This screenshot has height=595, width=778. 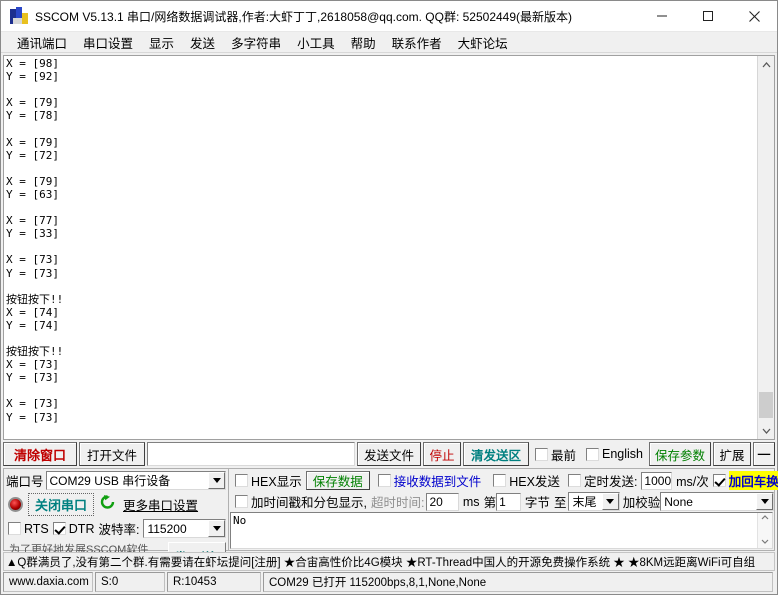 I want to click on receive-line: X = [73], so click(x=381, y=438).